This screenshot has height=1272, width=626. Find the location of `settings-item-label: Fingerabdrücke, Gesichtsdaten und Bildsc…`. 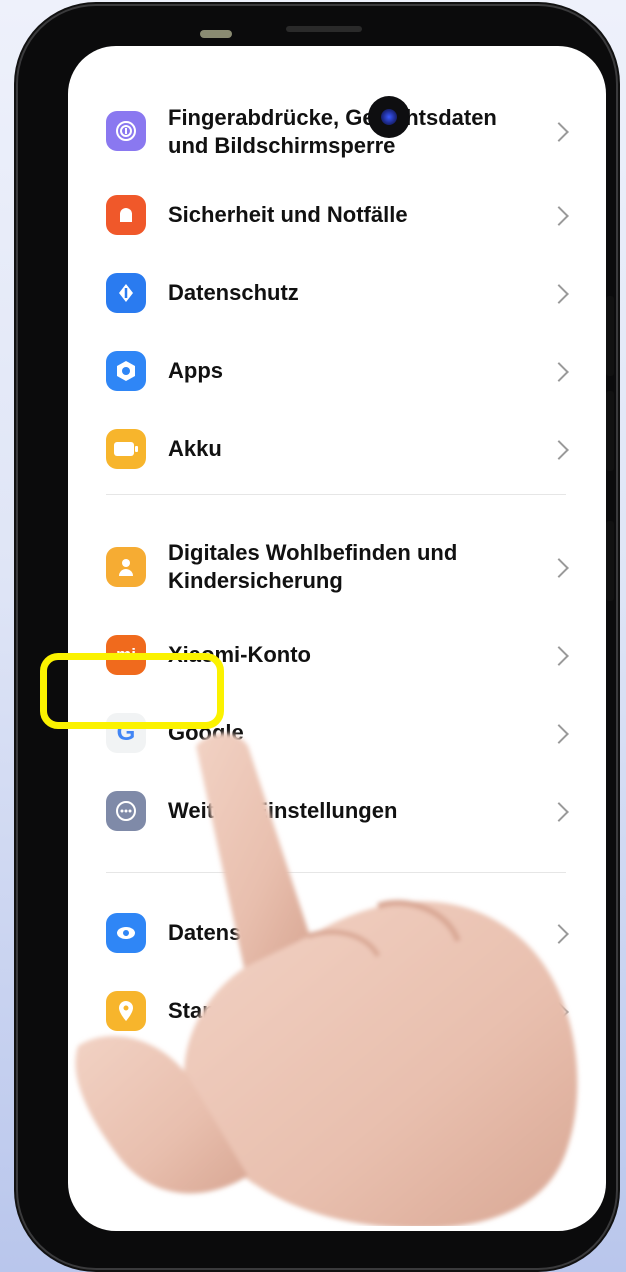

settings-item-label: Fingerabdrücke, Gesichtsdaten und Bildsc… is located at coordinates (332, 131).